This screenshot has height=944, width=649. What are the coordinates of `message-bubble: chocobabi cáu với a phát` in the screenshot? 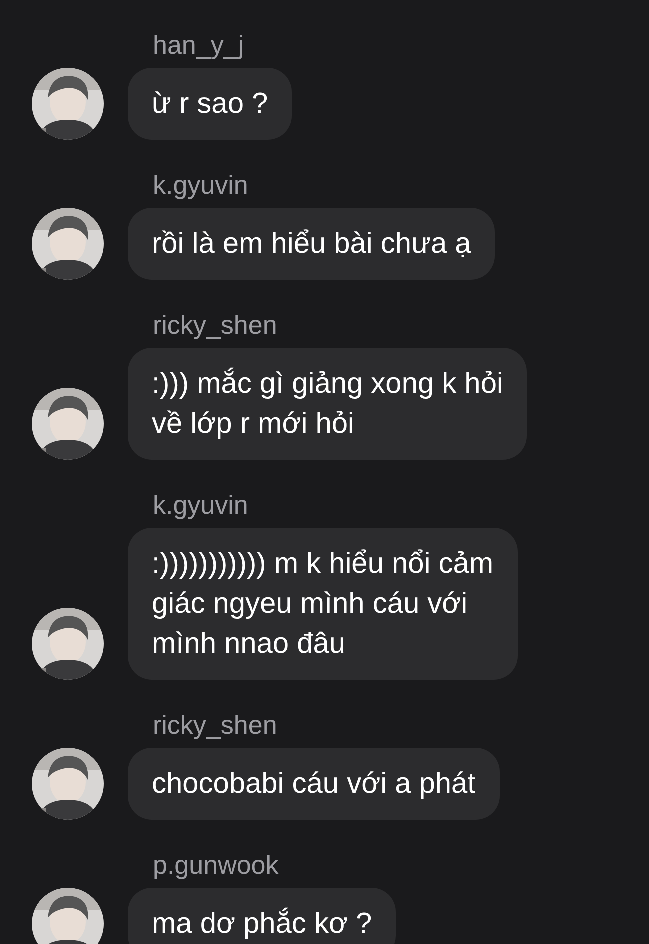 It's located at (314, 784).